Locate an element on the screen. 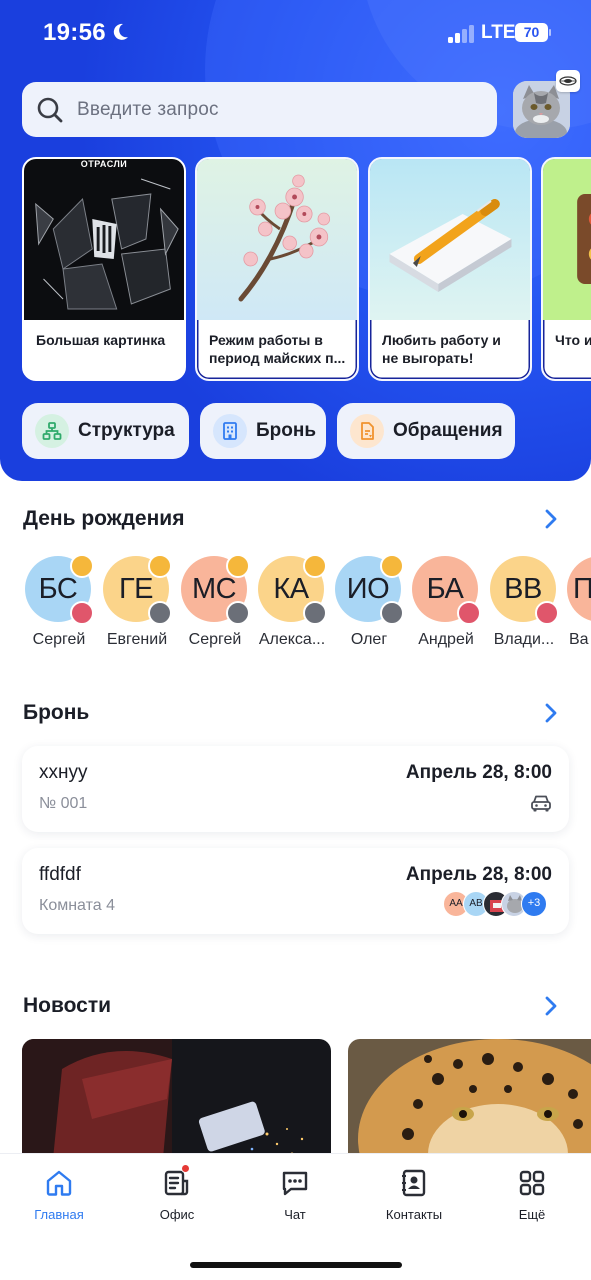  search-input: Введите запрос is located at coordinates (259, 109).